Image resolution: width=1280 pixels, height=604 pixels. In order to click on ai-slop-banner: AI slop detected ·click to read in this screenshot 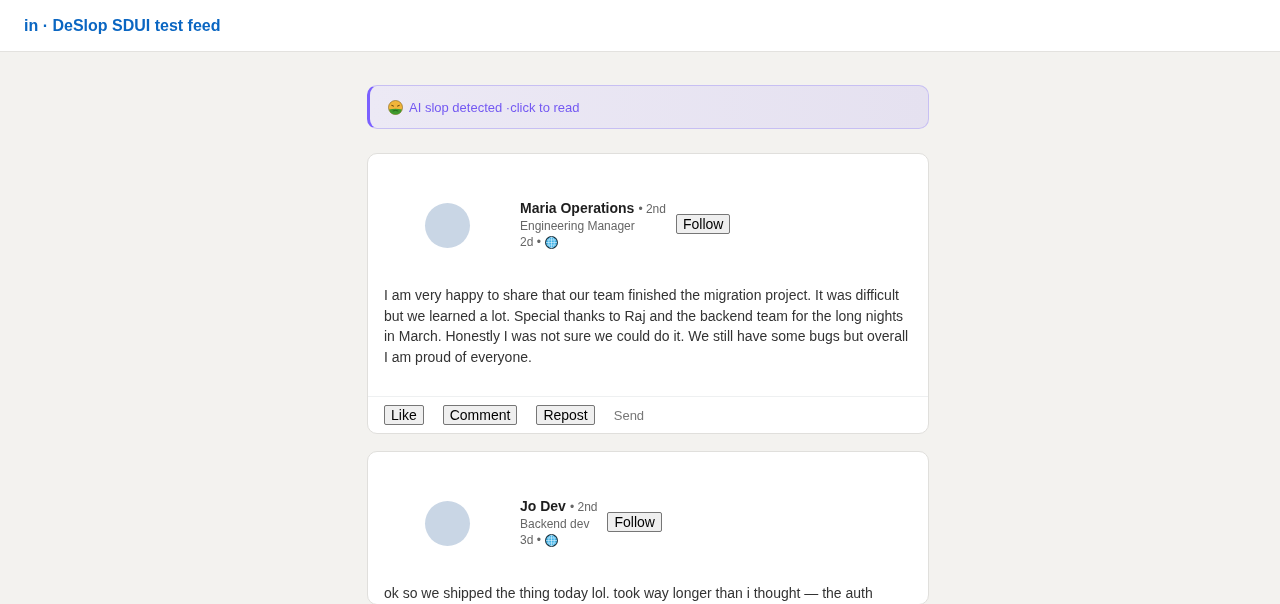, I will do `click(648, 107)`.